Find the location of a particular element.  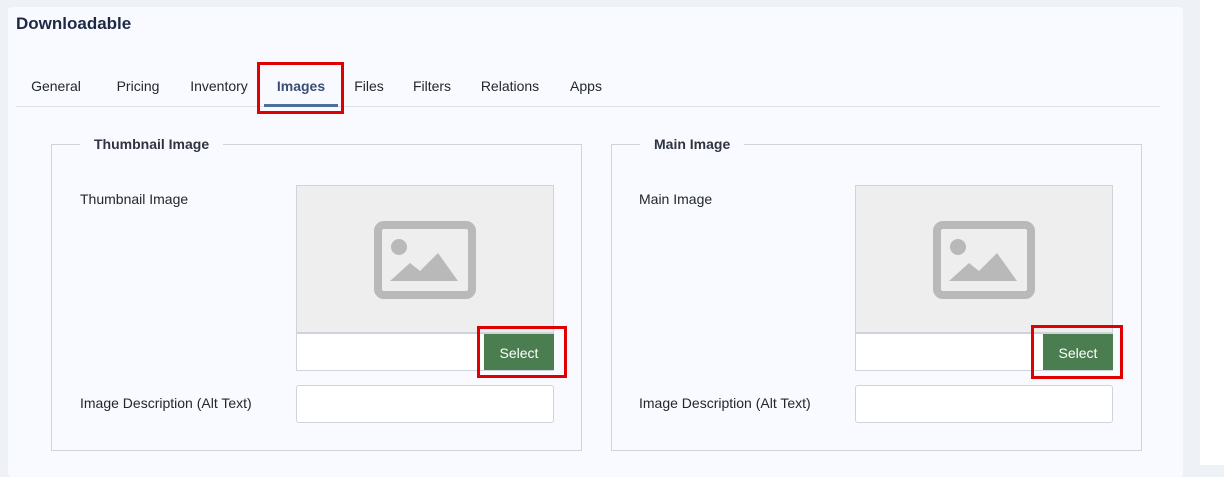

main-image-alt-text-label: Image Description (Alt Text) is located at coordinates (725, 403).